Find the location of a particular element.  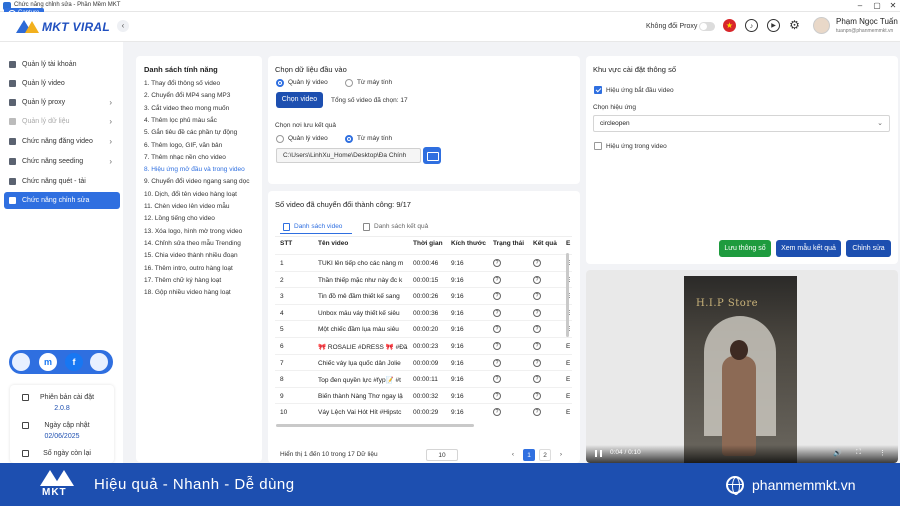

collapse-sidebar-button: ‹ is located at coordinates (123, 26).